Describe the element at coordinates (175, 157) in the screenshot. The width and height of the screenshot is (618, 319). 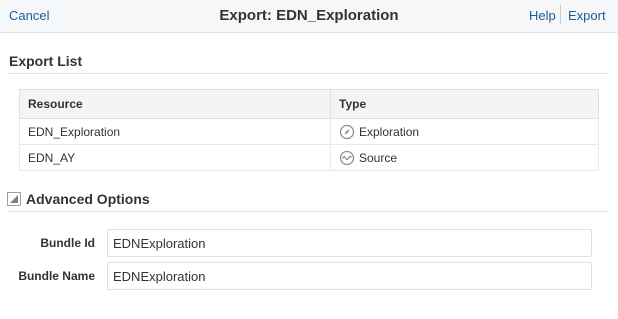
I see `resource-cell: EDN_AY` at that location.